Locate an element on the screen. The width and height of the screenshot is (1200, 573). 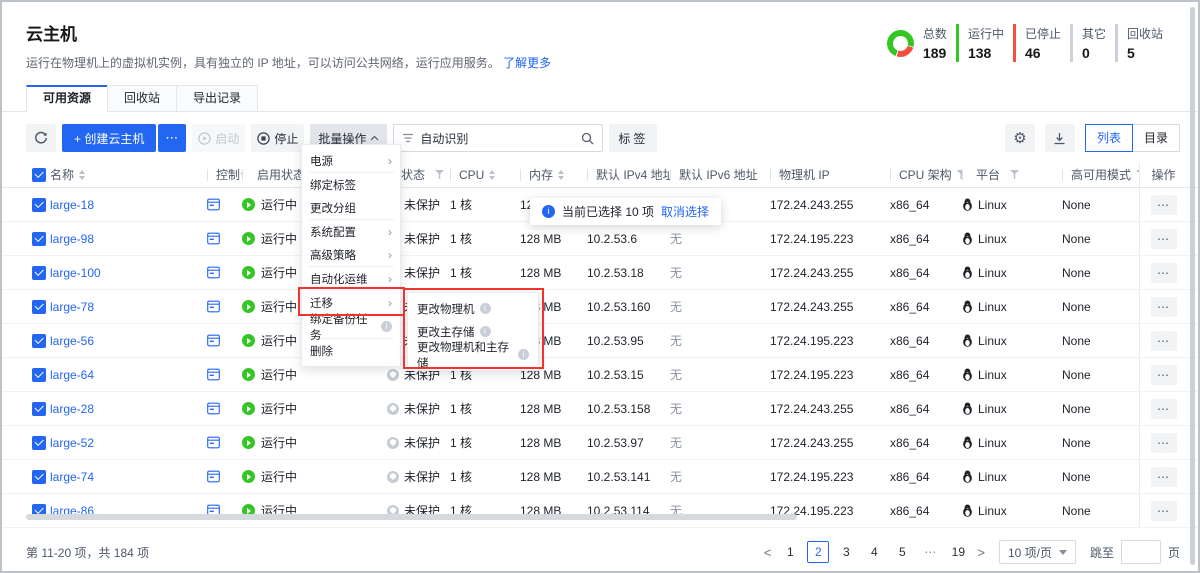
col-header-ha: 高可用模式 is located at coordinates (1100, 174).